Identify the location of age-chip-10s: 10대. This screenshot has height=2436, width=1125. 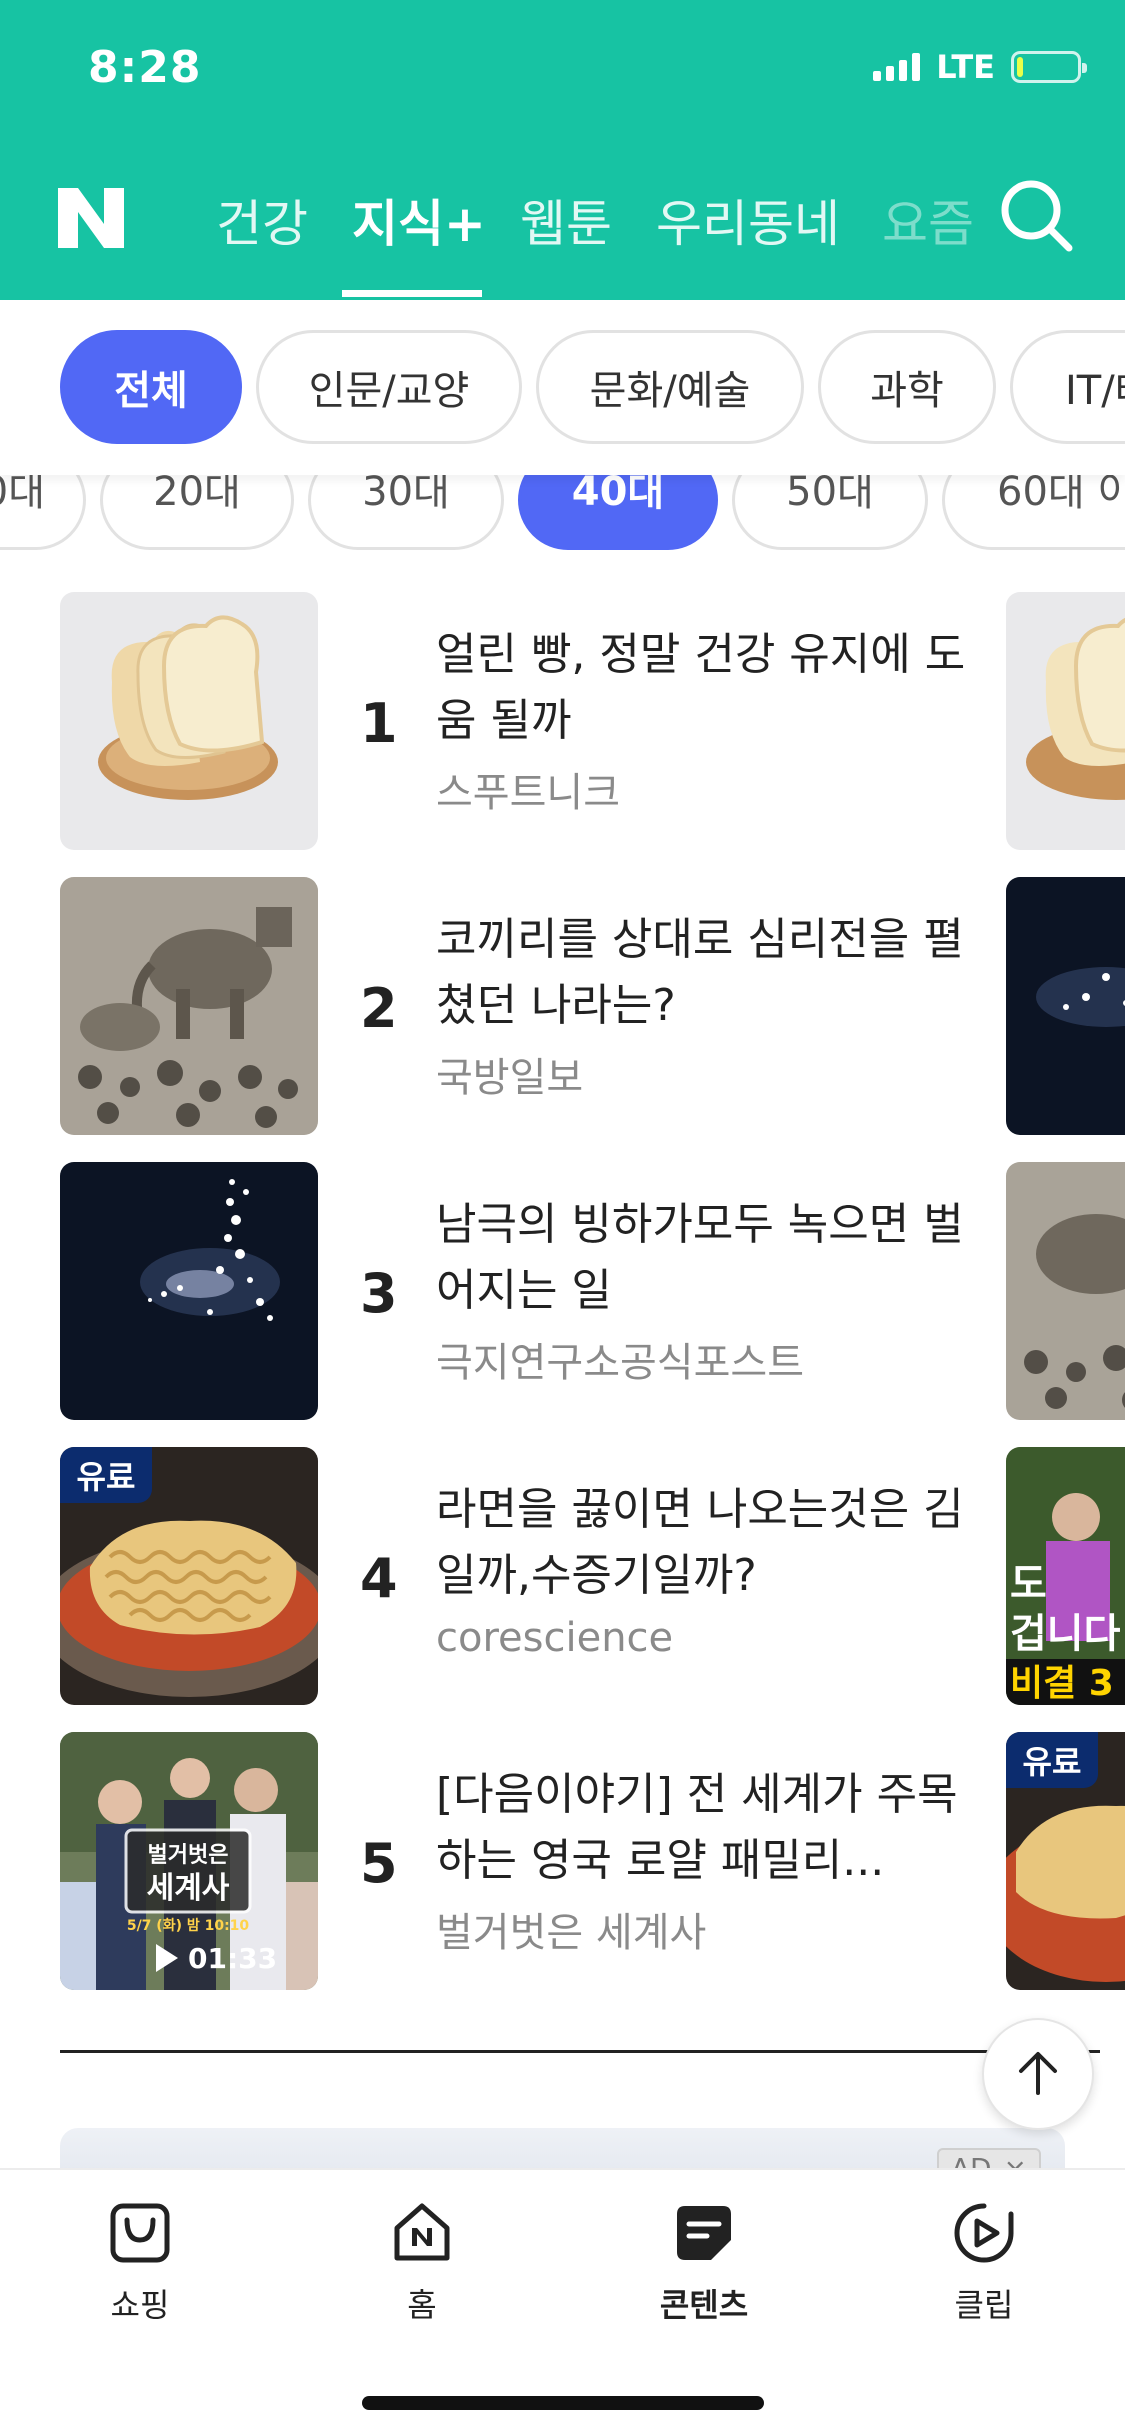
(43, 510).